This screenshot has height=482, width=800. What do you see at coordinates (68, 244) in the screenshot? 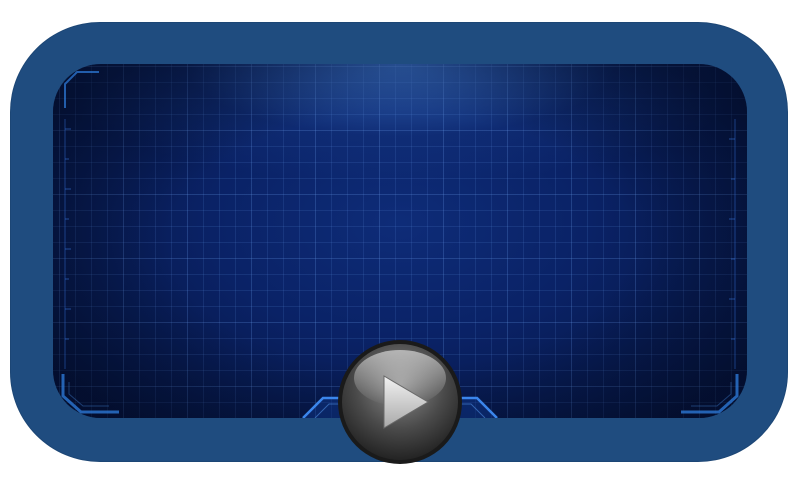
I see `left-ruler-decoration` at bounding box center [68, 244].